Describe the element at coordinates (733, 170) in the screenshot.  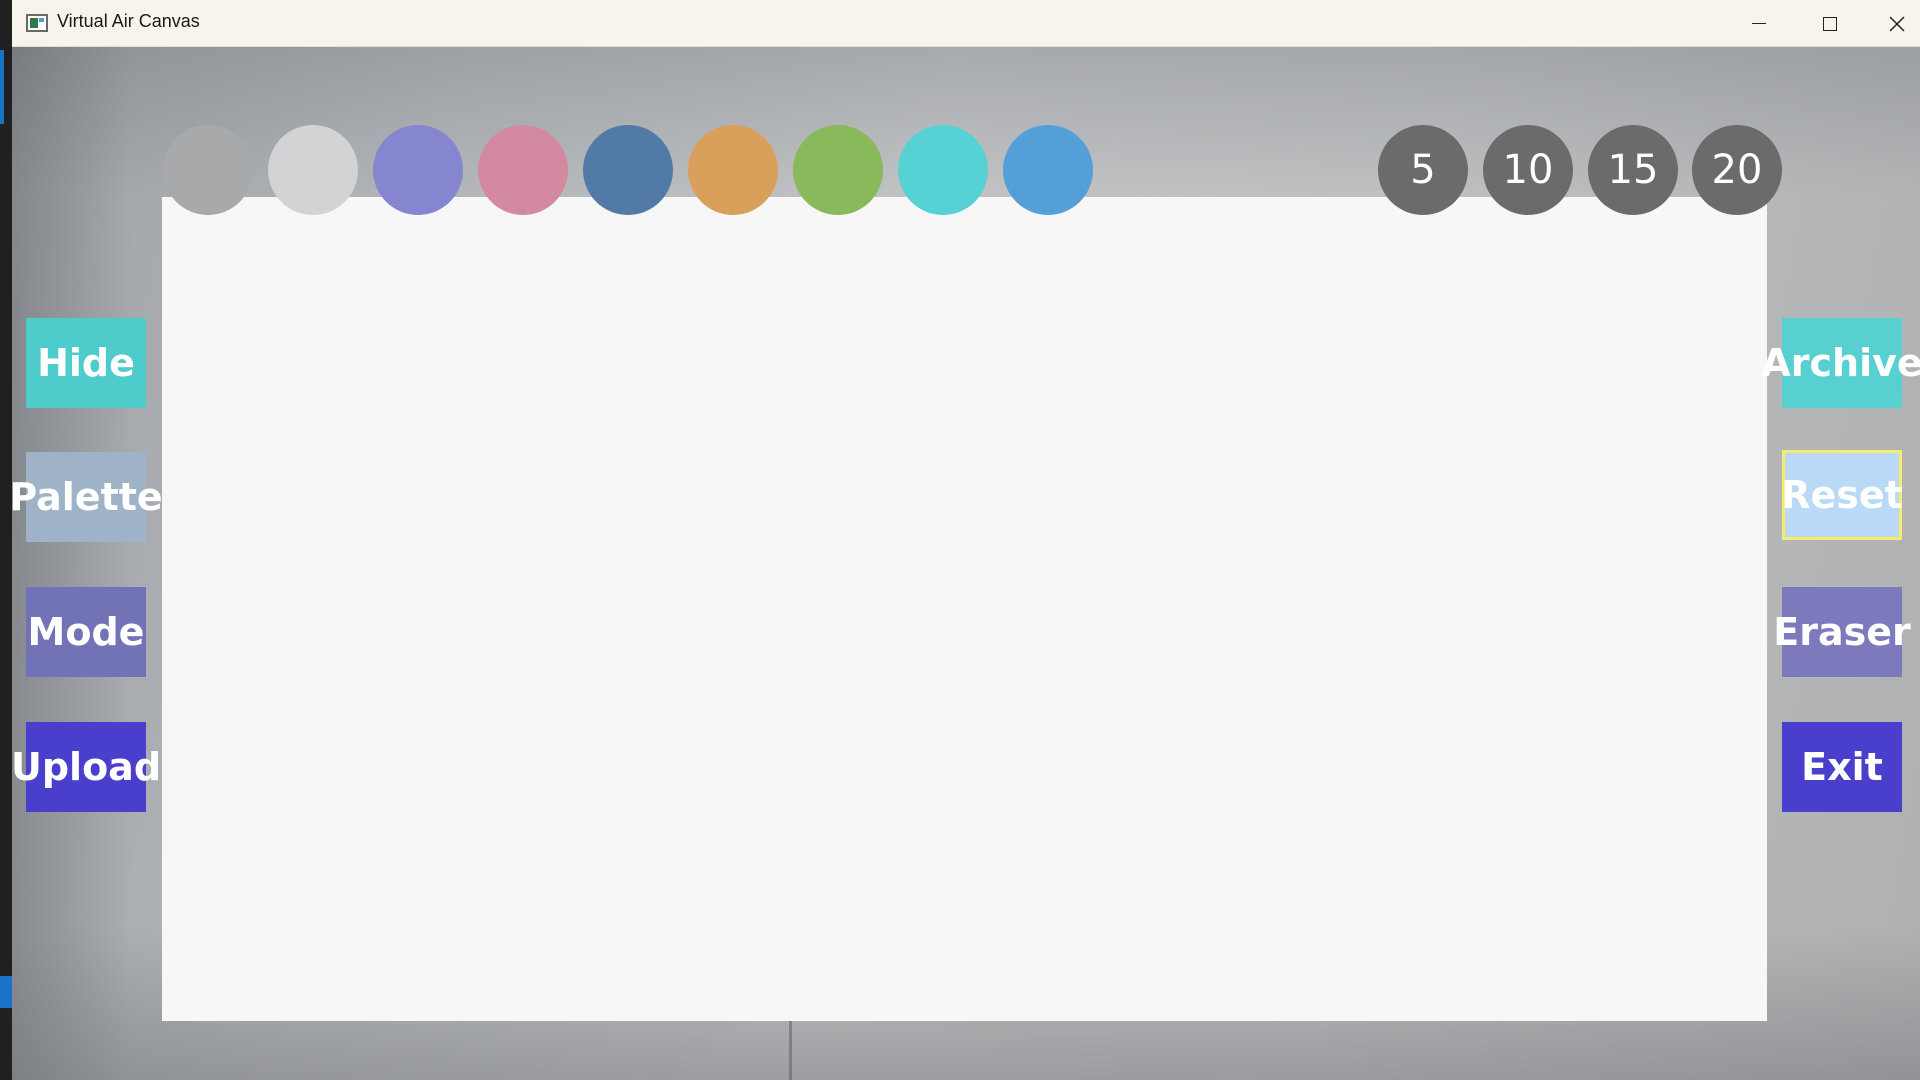
I see `color-swatch-orange` at that location.